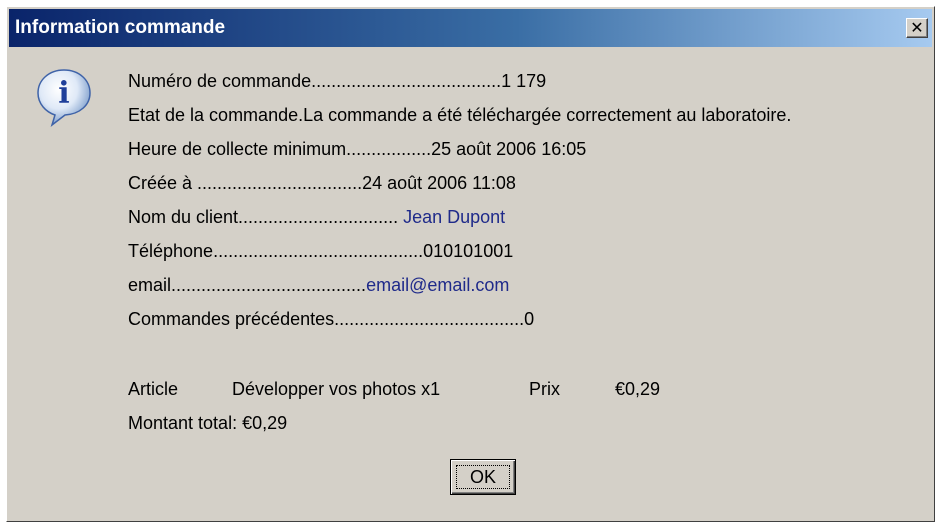 Image resolution: width=939 pixels, height=526 pixels. Describe the element at coordinates (544, 389) in the screenshot. I see `price-label: Prix` at that location.